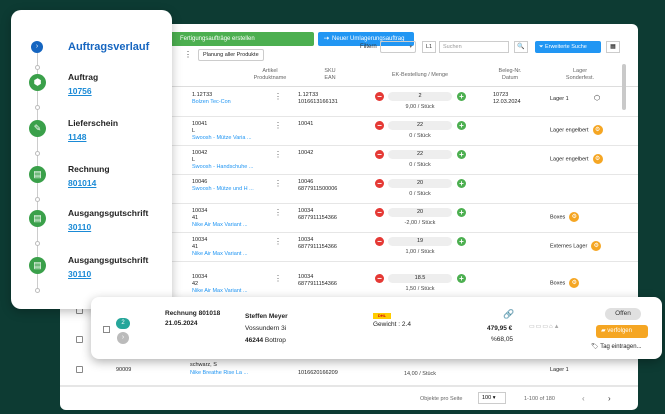  Describe the element at coordinates (266, 328) in the screenshot. I see `customer-street: Vossundern 3i` at that location.